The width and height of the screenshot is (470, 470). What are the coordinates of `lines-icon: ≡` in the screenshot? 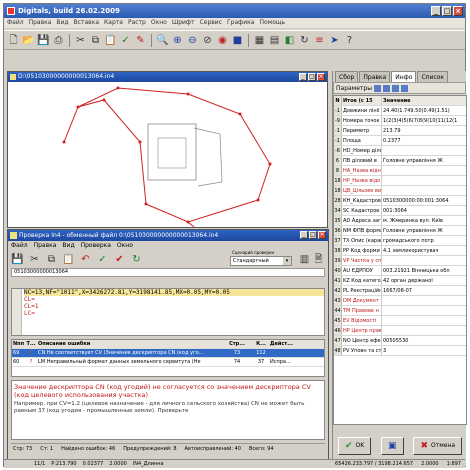 It's located at (319, 40).